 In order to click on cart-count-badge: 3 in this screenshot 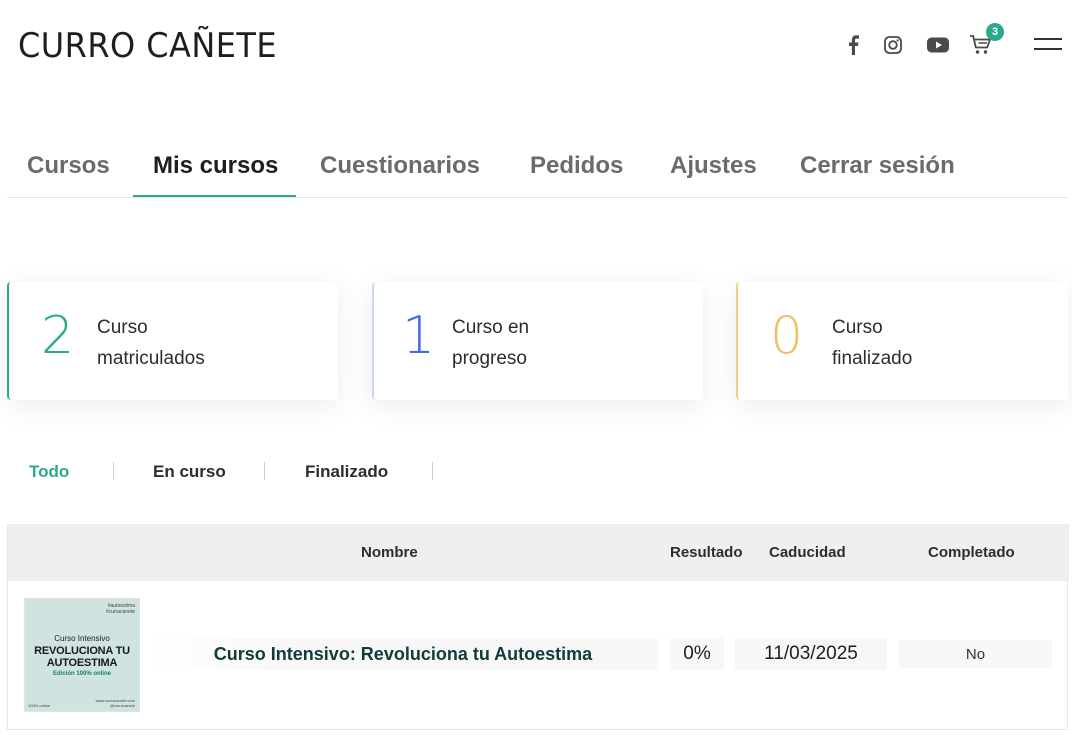, I will do `click(995, 32)`.